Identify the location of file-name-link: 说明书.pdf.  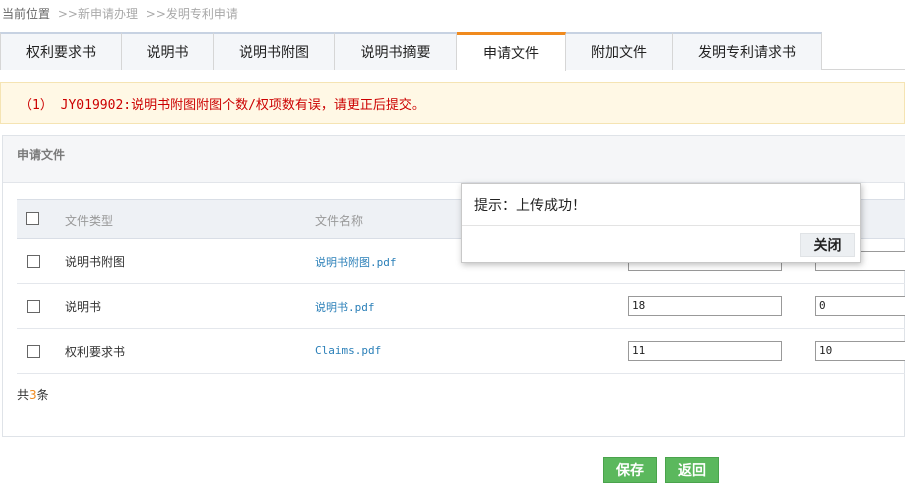
(345, 307).